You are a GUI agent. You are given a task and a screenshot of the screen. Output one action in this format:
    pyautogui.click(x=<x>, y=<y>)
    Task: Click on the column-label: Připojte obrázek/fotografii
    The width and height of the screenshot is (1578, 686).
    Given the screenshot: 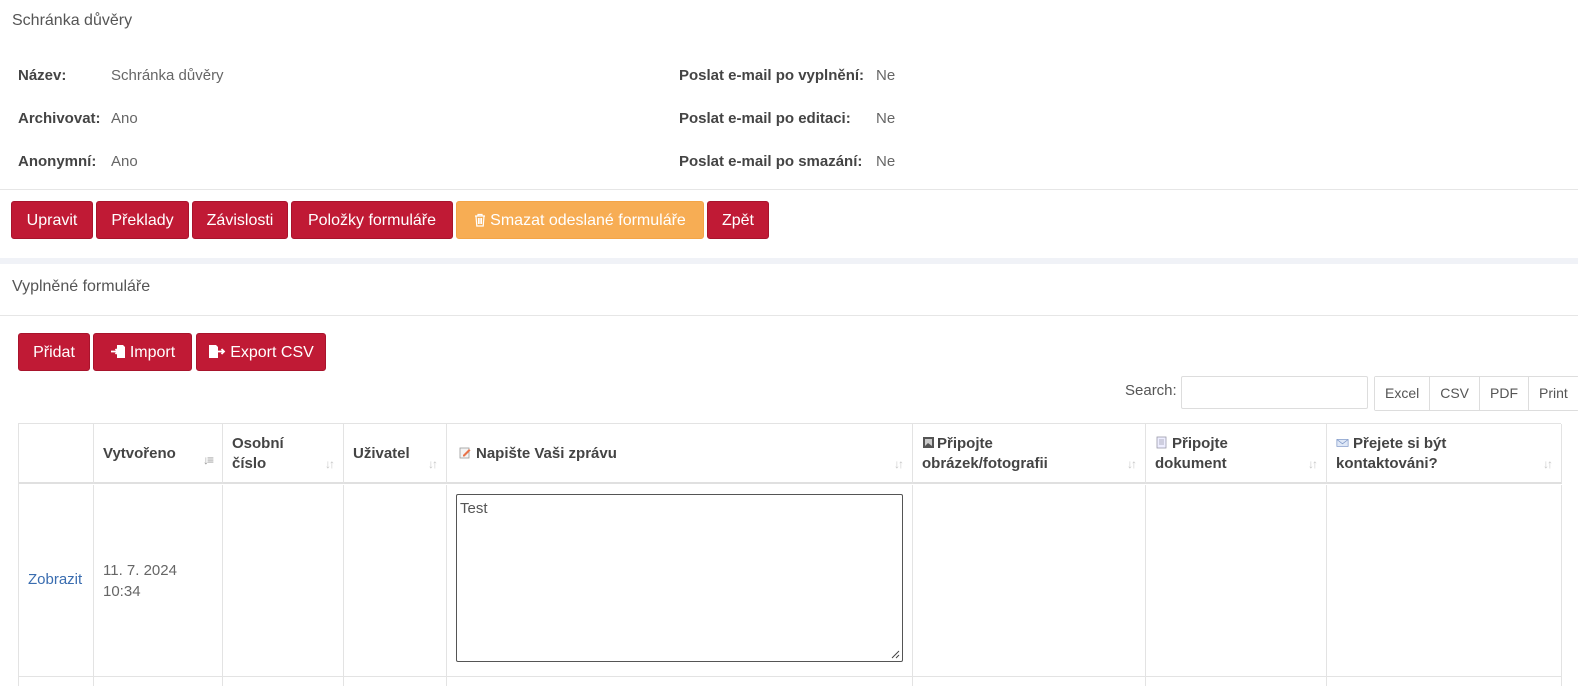 What is the action you would take?
    pyautogui.click(x=985, y=453)
    